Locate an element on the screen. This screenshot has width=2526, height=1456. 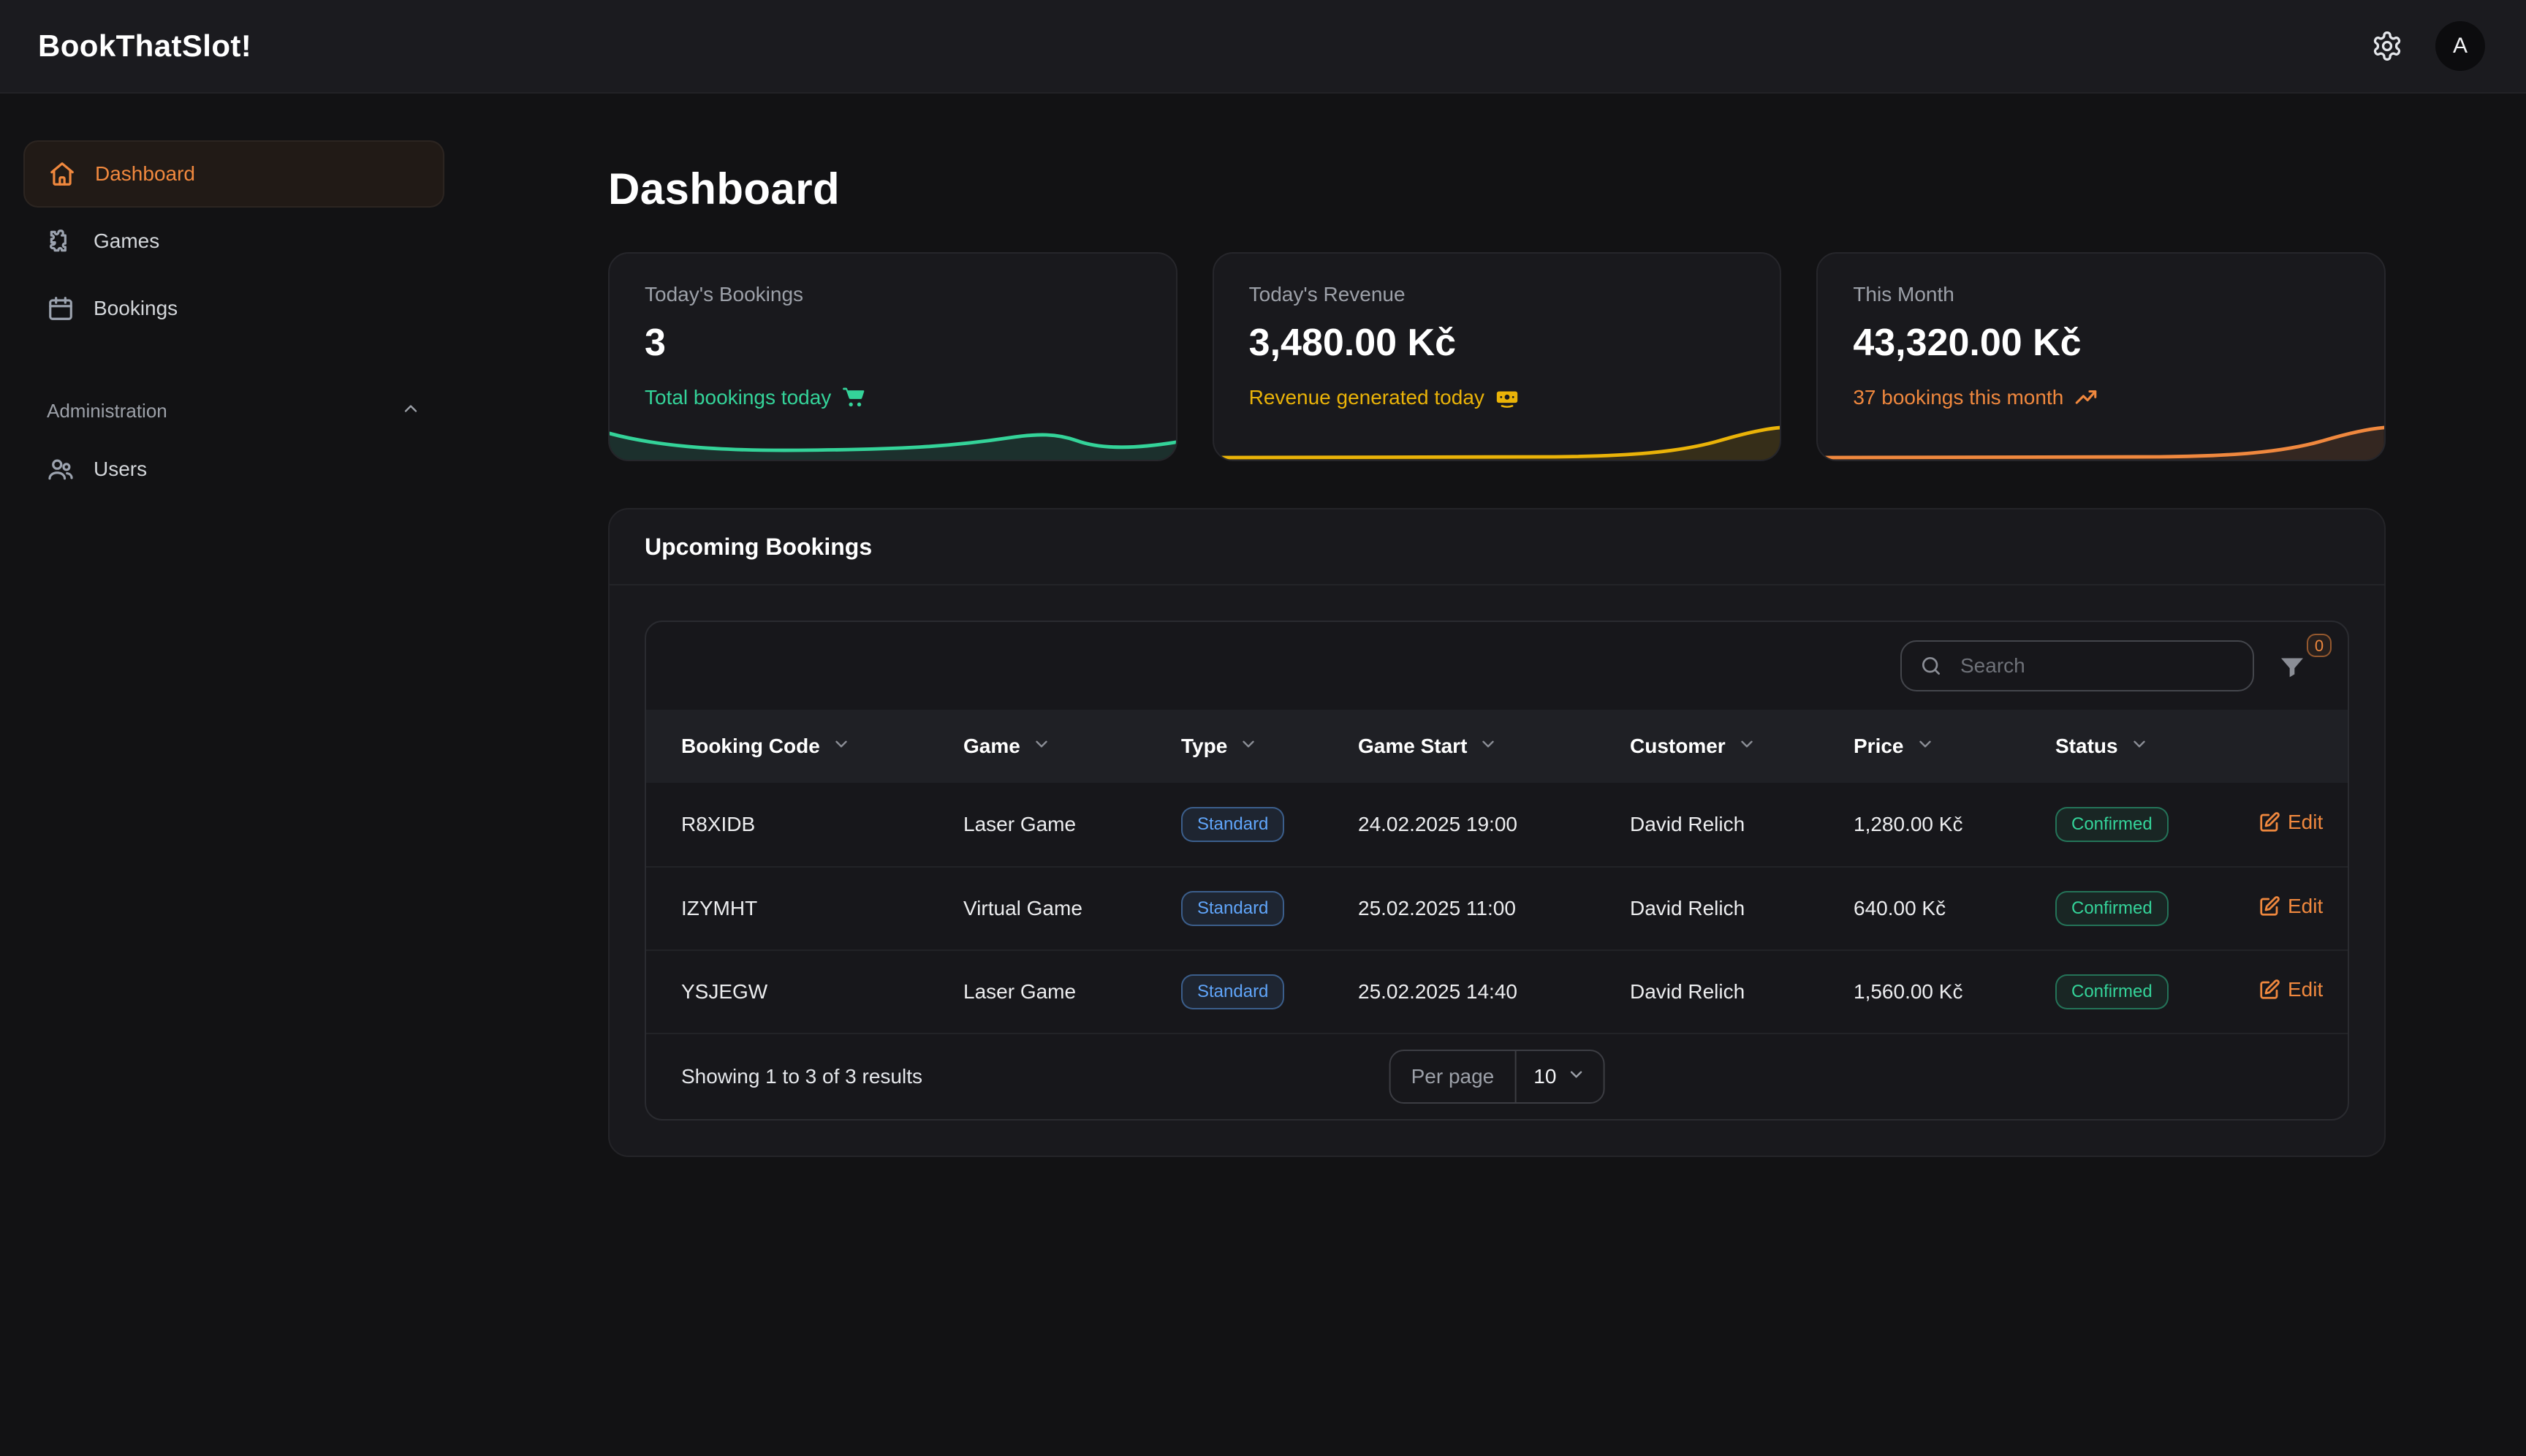
revenue-sparkline is located at coordinates (1496, 442).